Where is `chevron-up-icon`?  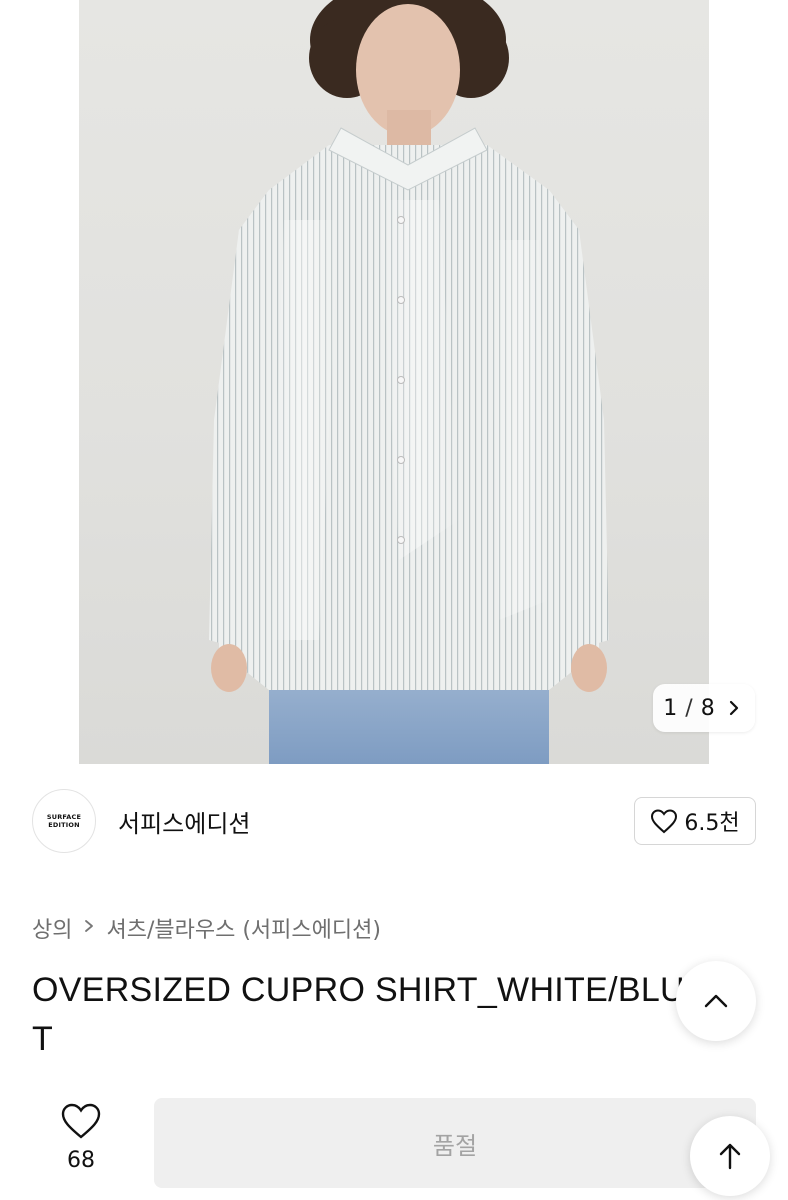 chevron-up-icon is located at coordinates (716, 1001).